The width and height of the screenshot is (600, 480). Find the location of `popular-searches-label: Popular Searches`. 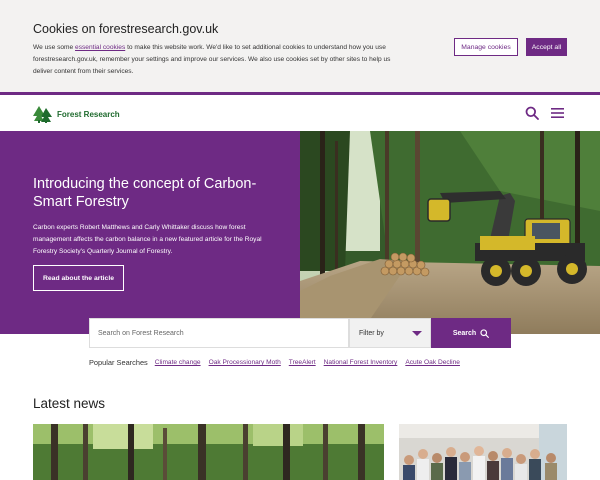

popular-searches-label: Popular Searches is located at coordinates (118, 362).